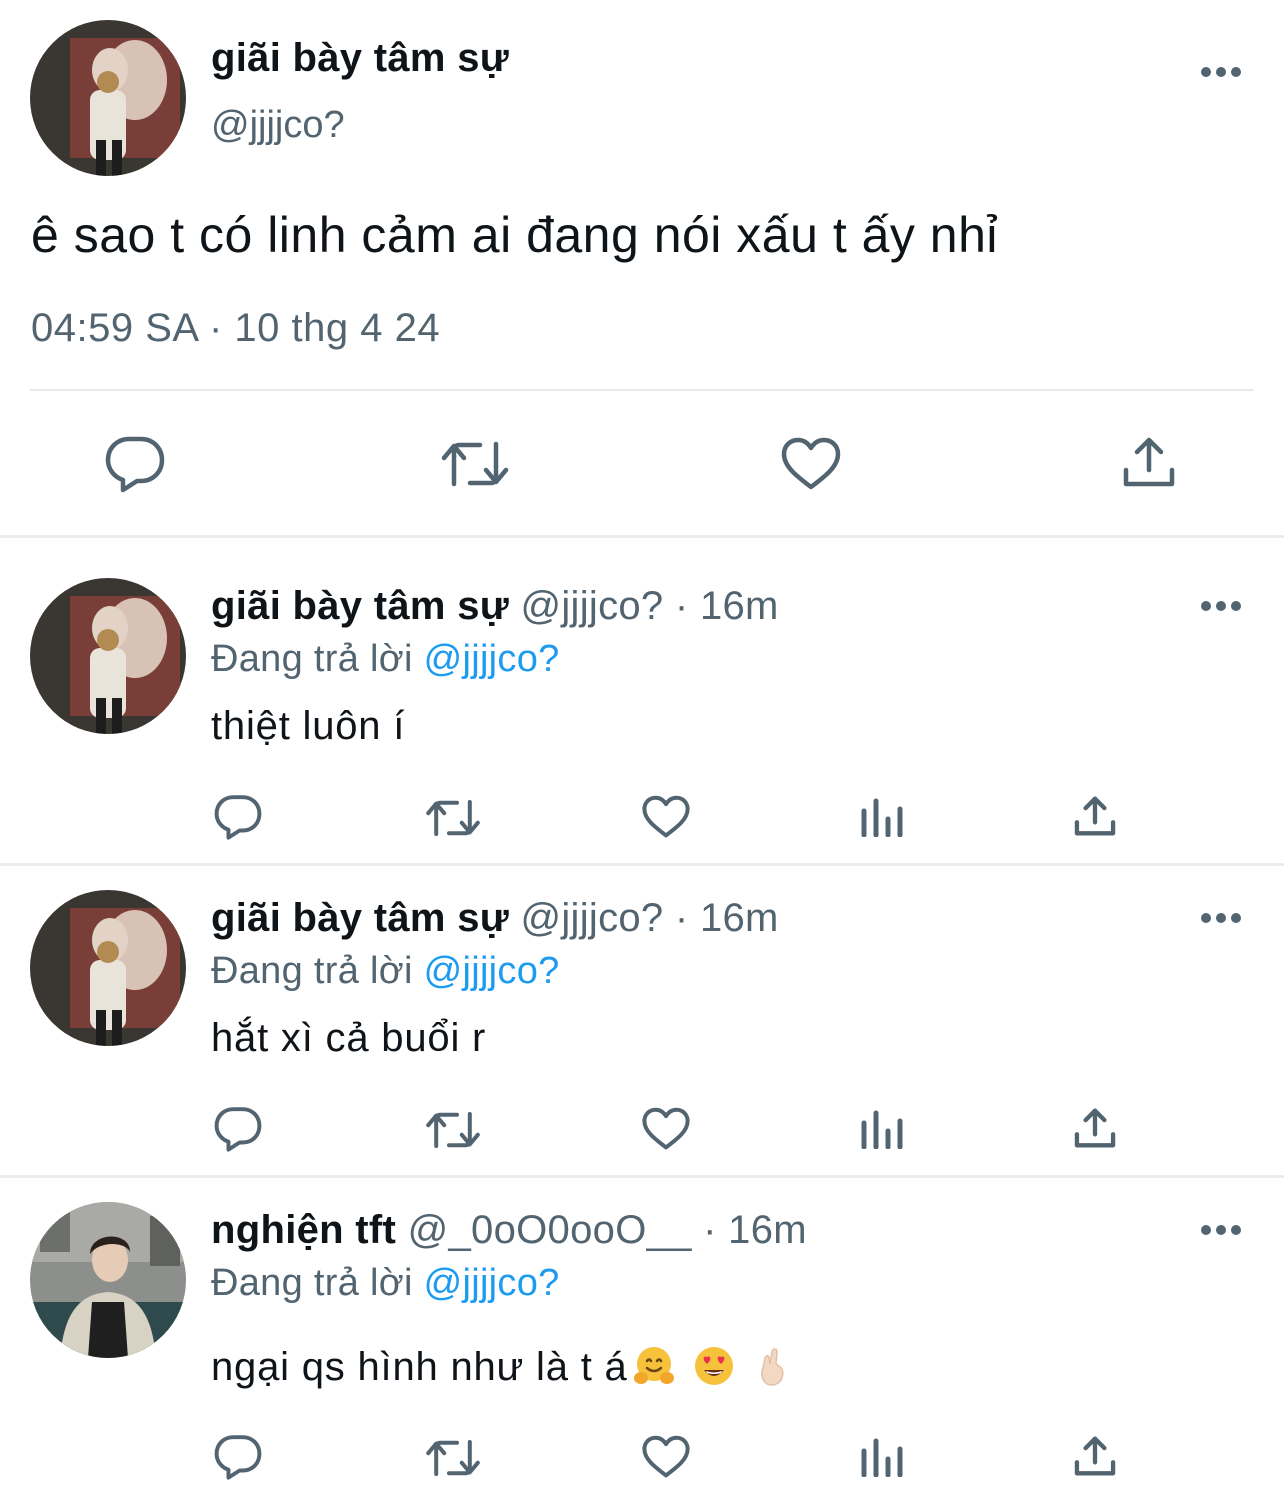  I want to click on heart-eyes-emoji, so click(714, 1371).